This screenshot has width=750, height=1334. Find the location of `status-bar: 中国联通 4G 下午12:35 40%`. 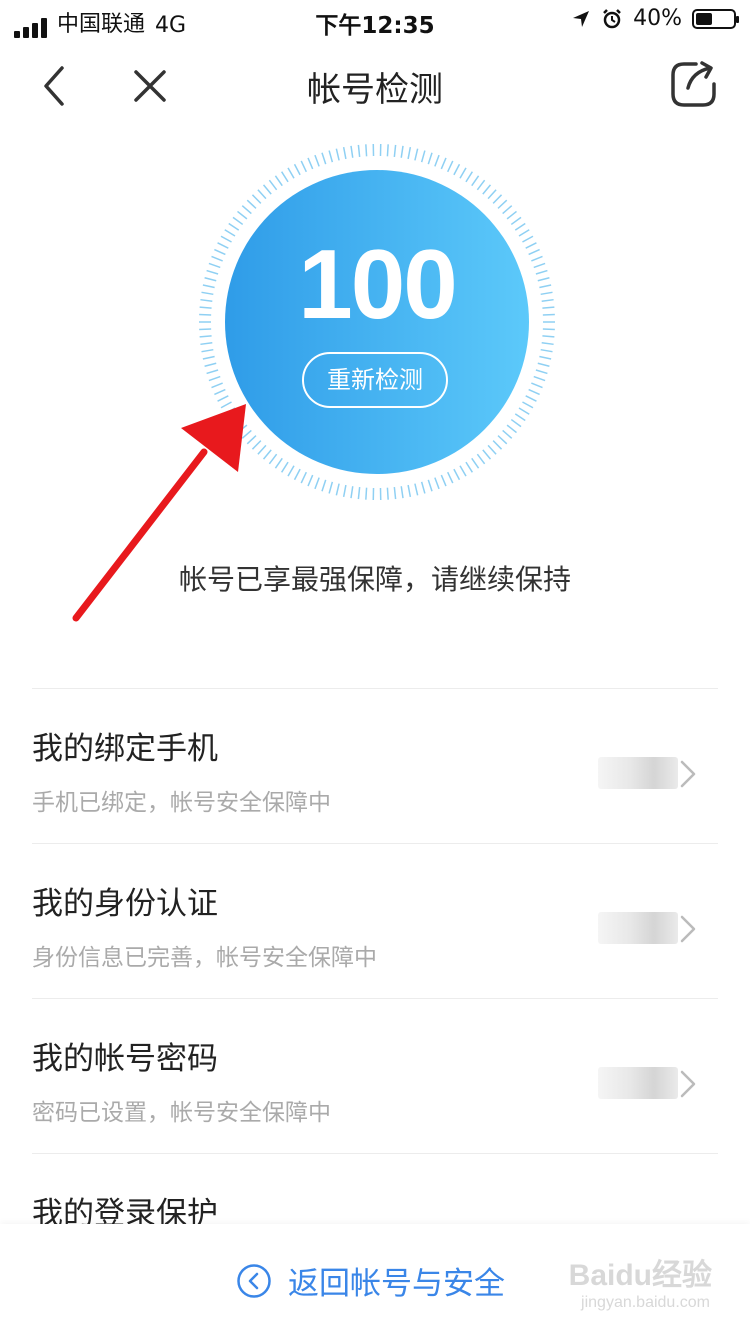

status-bar: 中国联通 4G 下午12:35 40% is located at coordinates (375, 20).